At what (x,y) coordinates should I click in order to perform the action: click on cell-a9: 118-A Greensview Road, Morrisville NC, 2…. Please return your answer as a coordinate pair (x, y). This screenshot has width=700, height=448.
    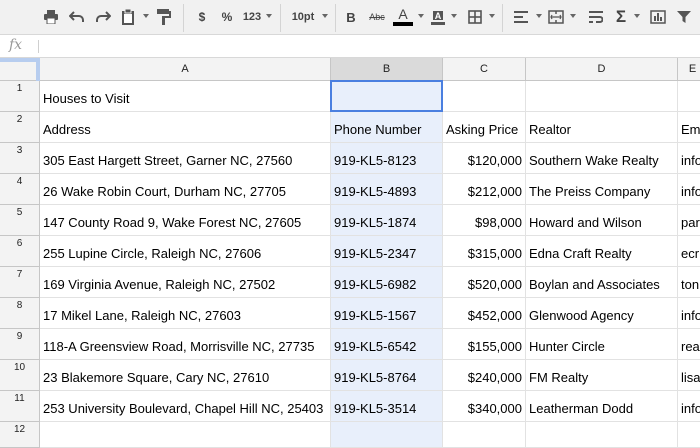
    Looking at the image, I should click on (185, 344).